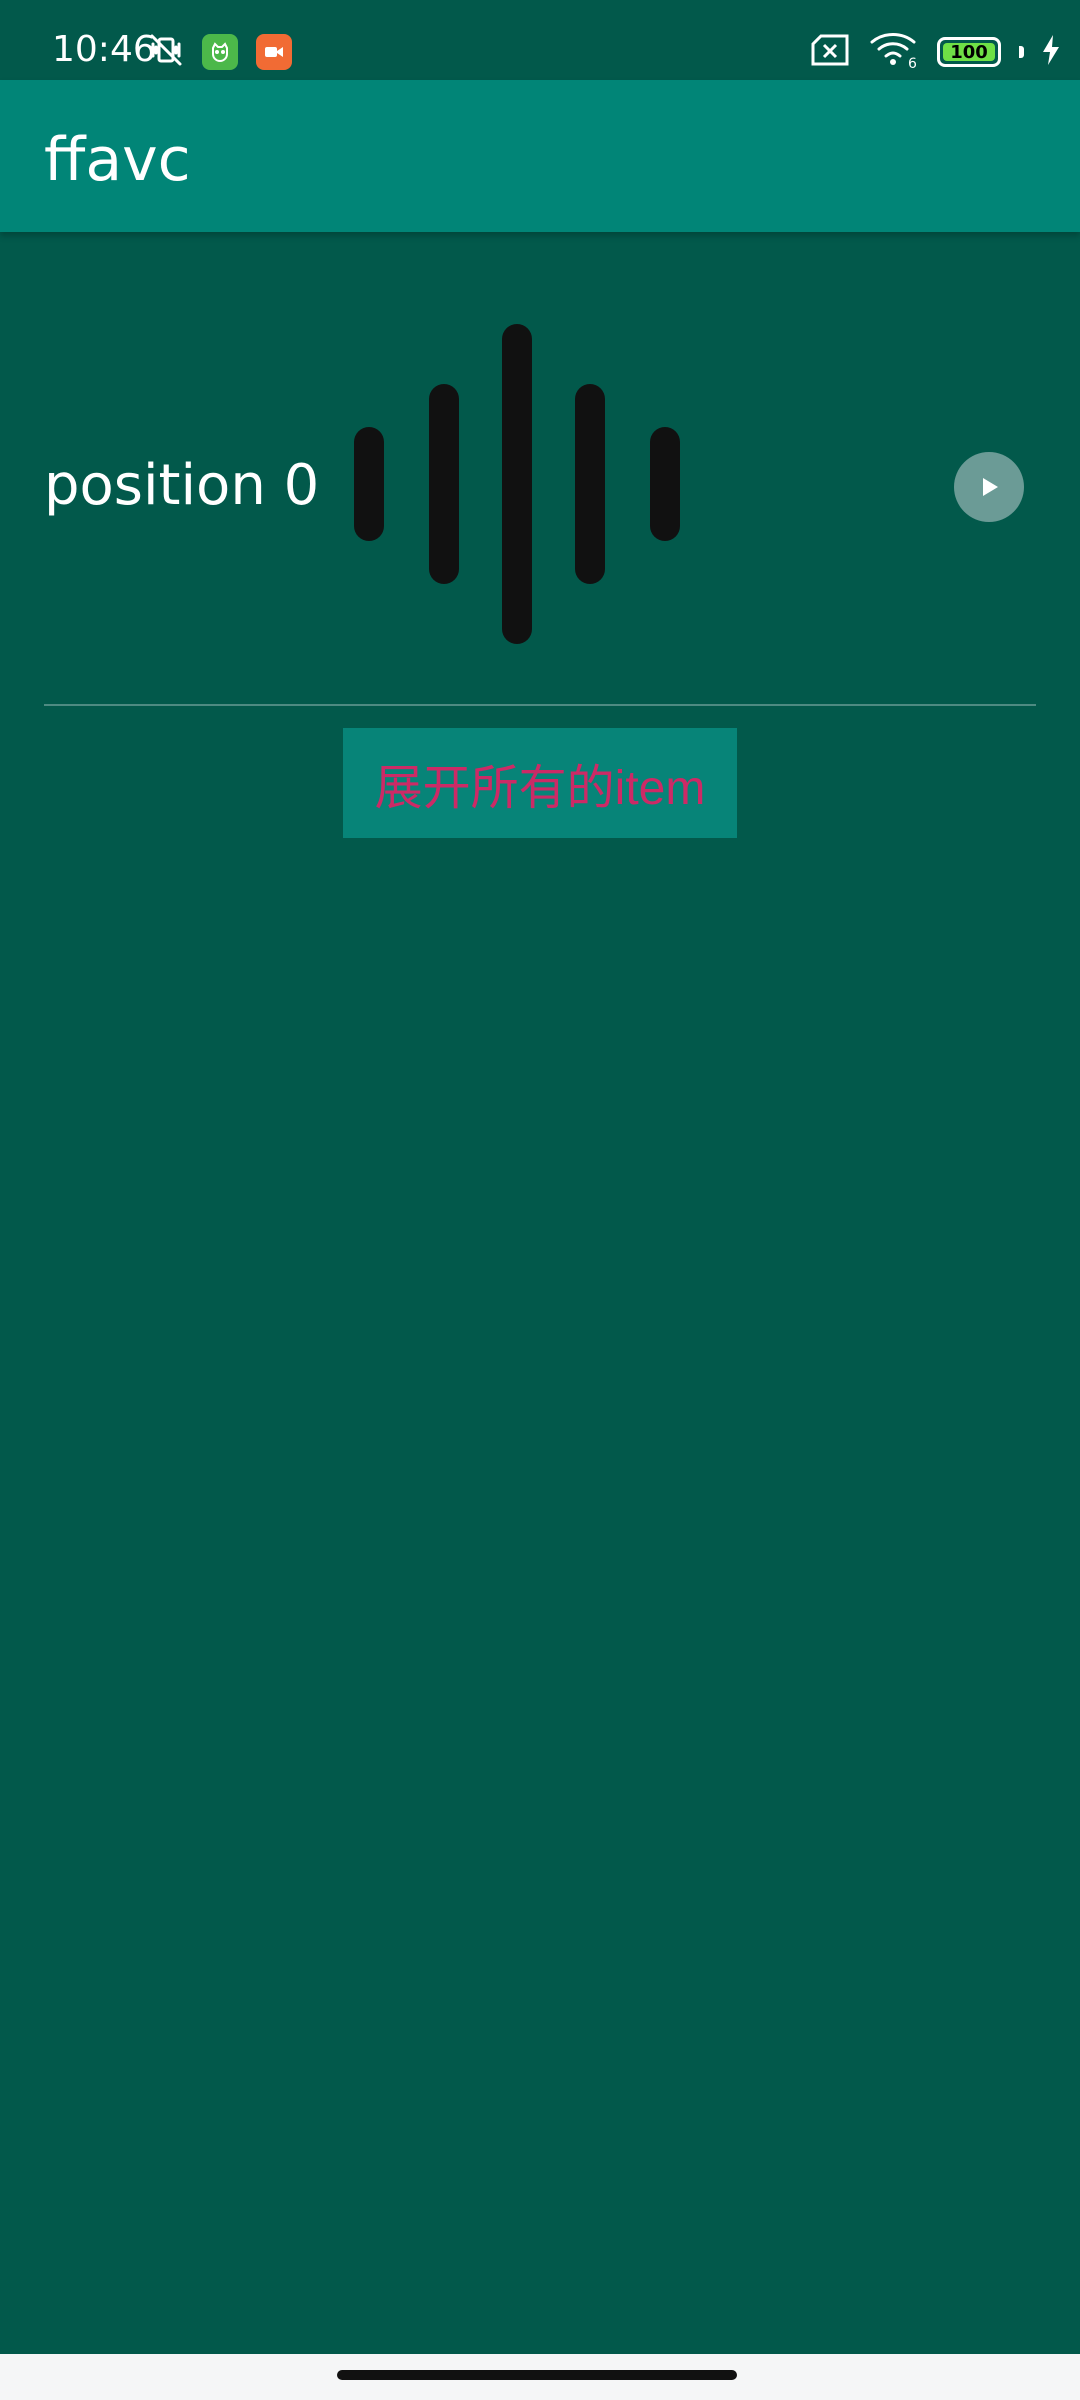  I want to click on app-bar: ffavc, so click(540, 156).